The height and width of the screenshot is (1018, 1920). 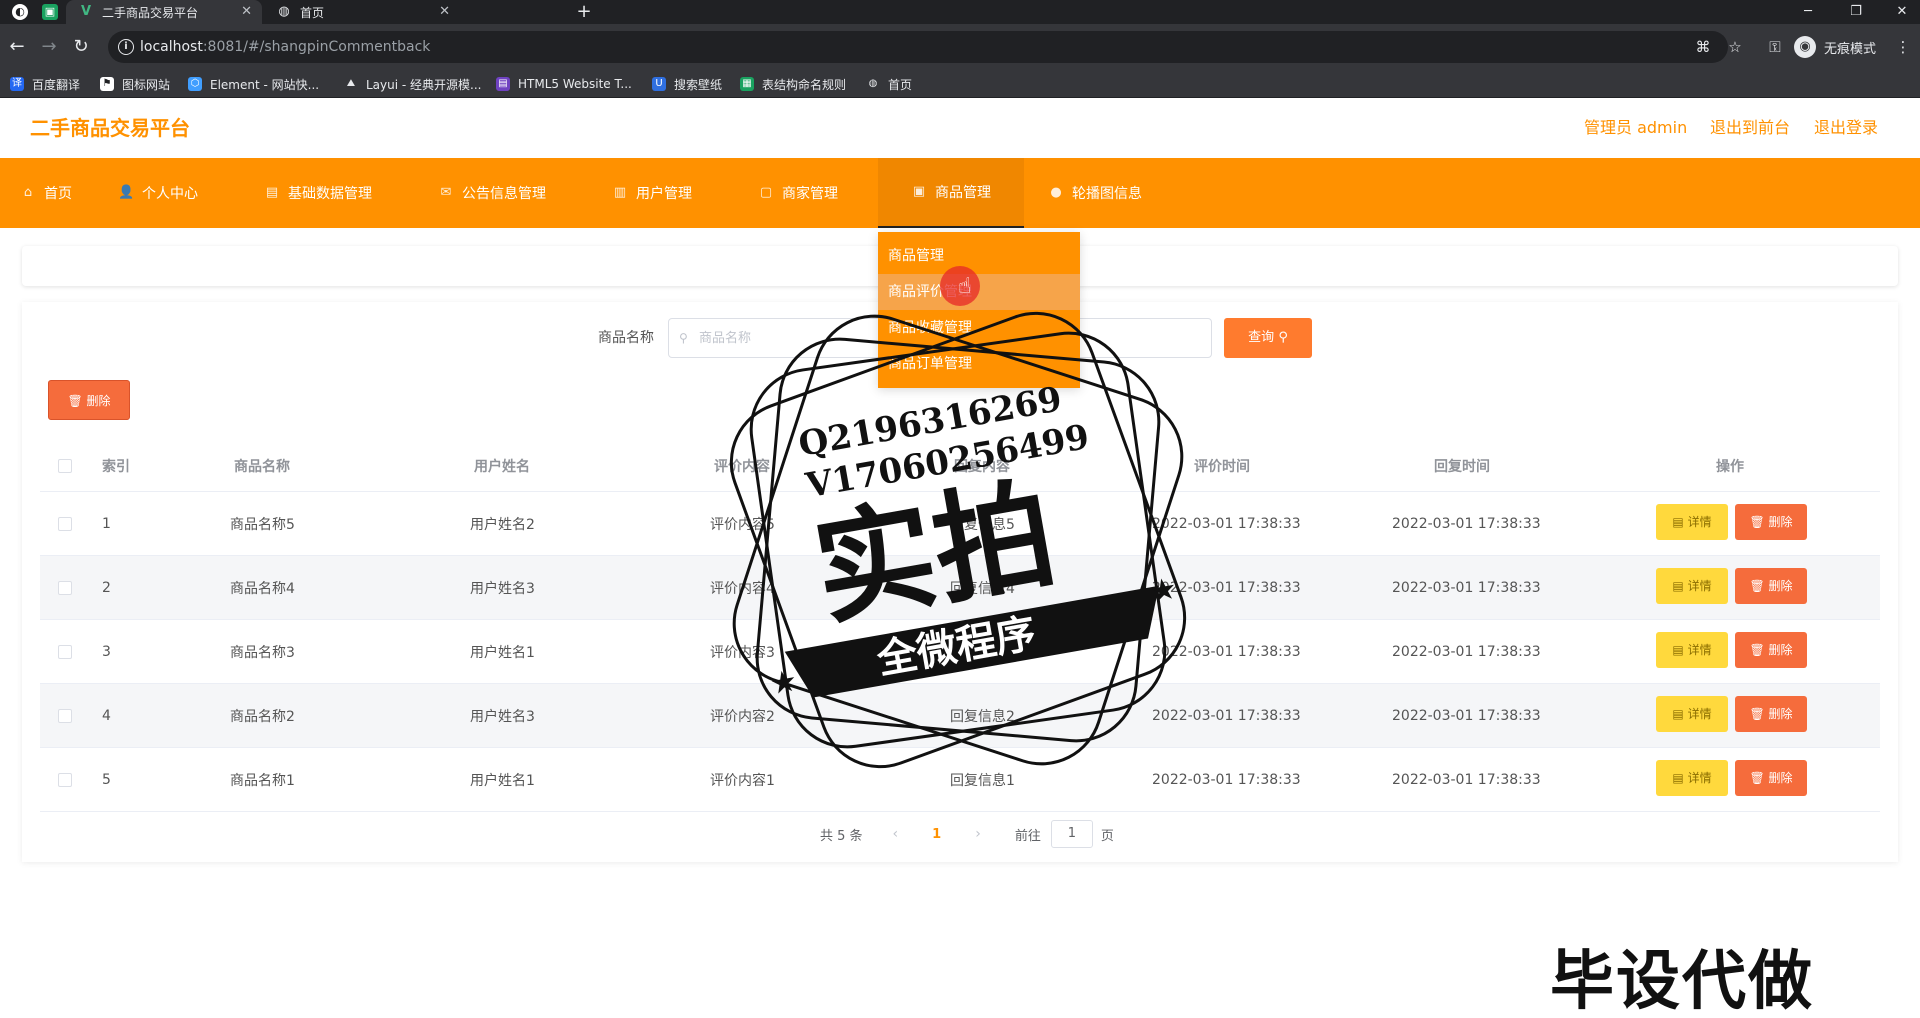 What do you see at coordinates (979, 328) in the screenshot?
I see `menu-item-goods-favorite: 商品收藏管理` at bounding box center [979, 328].